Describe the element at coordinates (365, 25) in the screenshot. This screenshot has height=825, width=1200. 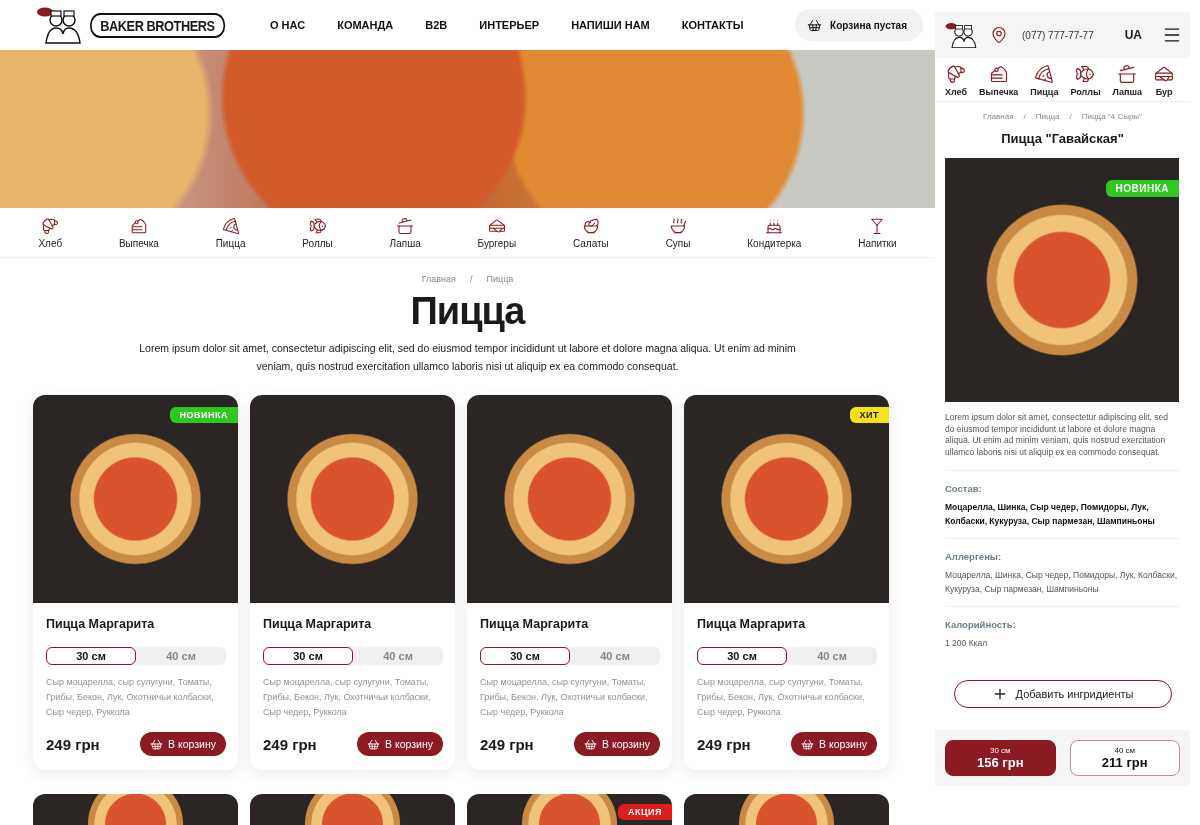
I see `nav-link: КОМАНДА` at that location.